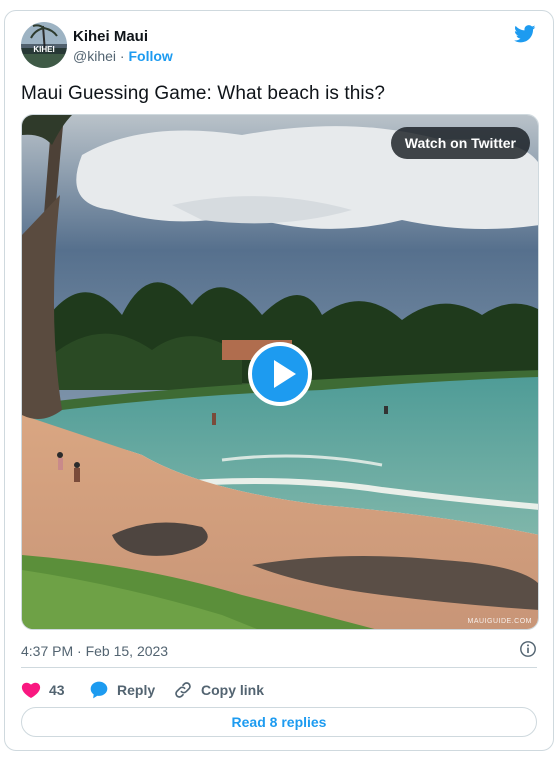 The height and width of the screenshot is (761, 560). I want to click on avatar-text: KIHEI, so click(43, 49).